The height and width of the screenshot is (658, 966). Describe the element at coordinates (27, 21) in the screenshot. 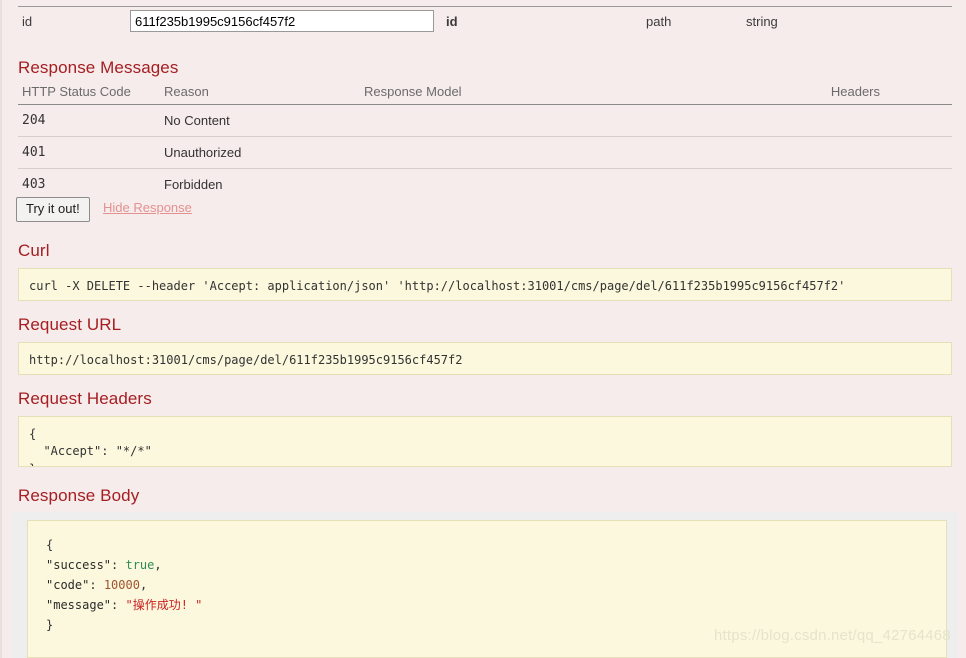

I see `parameter-name: id` at that location.